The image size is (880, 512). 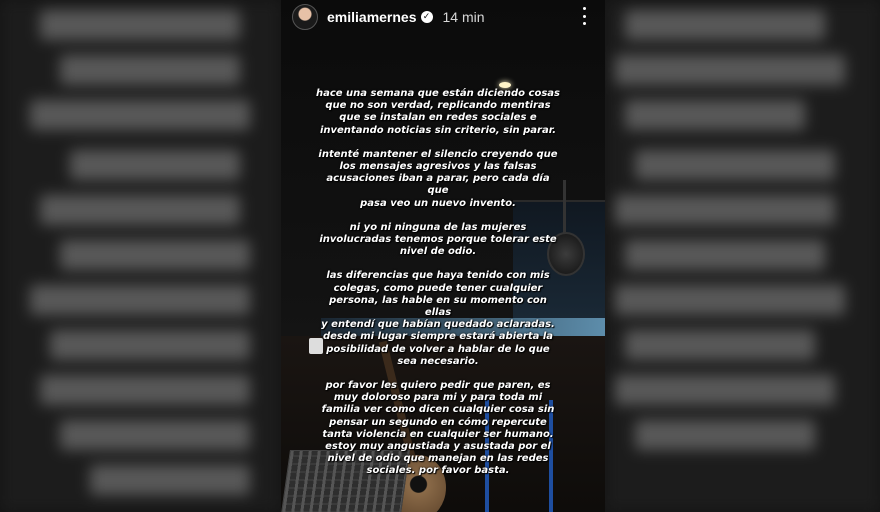 What do you see at coordinates (305, 17) in the screenshot?
I see `avatar` at bounding box center [305, 17].